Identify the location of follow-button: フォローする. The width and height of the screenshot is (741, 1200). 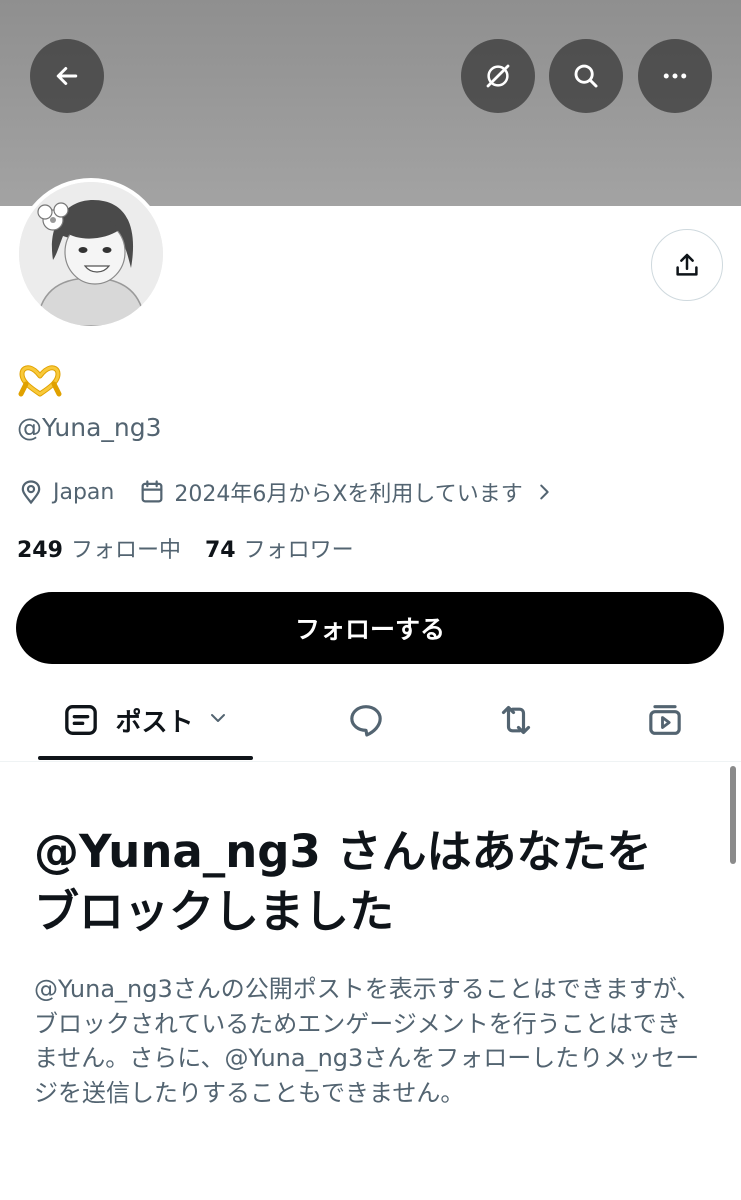
(370, 628).